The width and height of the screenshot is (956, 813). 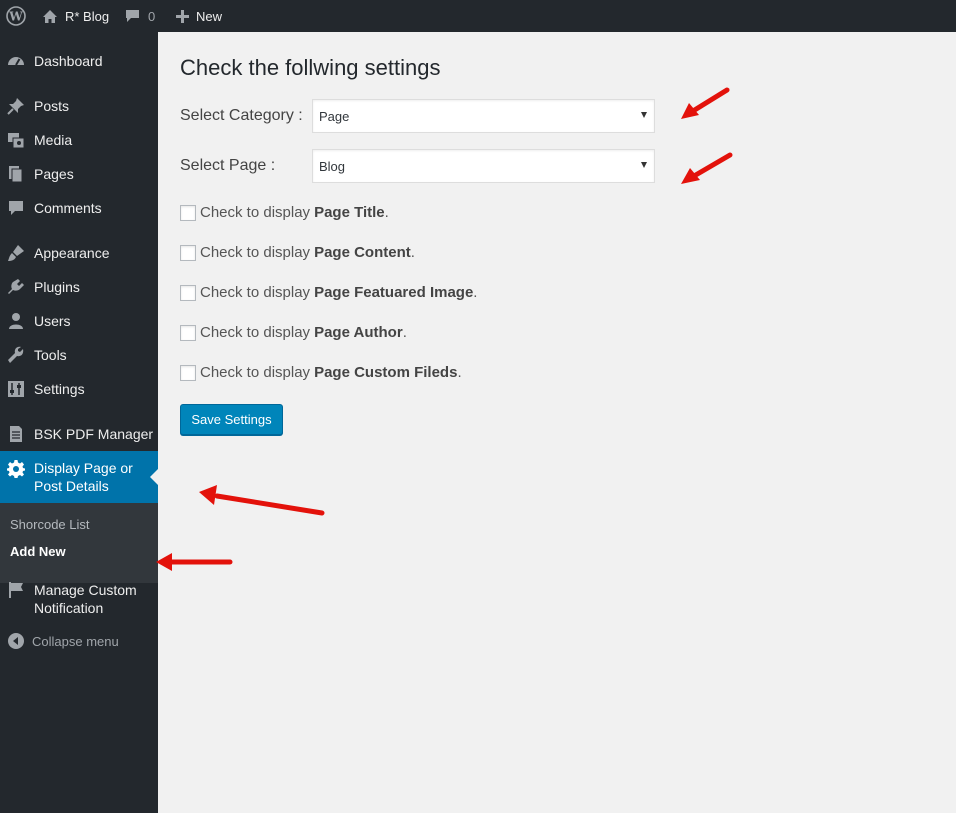 What do you see at coordinates (16, 590) in the screenshot?
I see `flag-icon` at bounding box center [16, 590].